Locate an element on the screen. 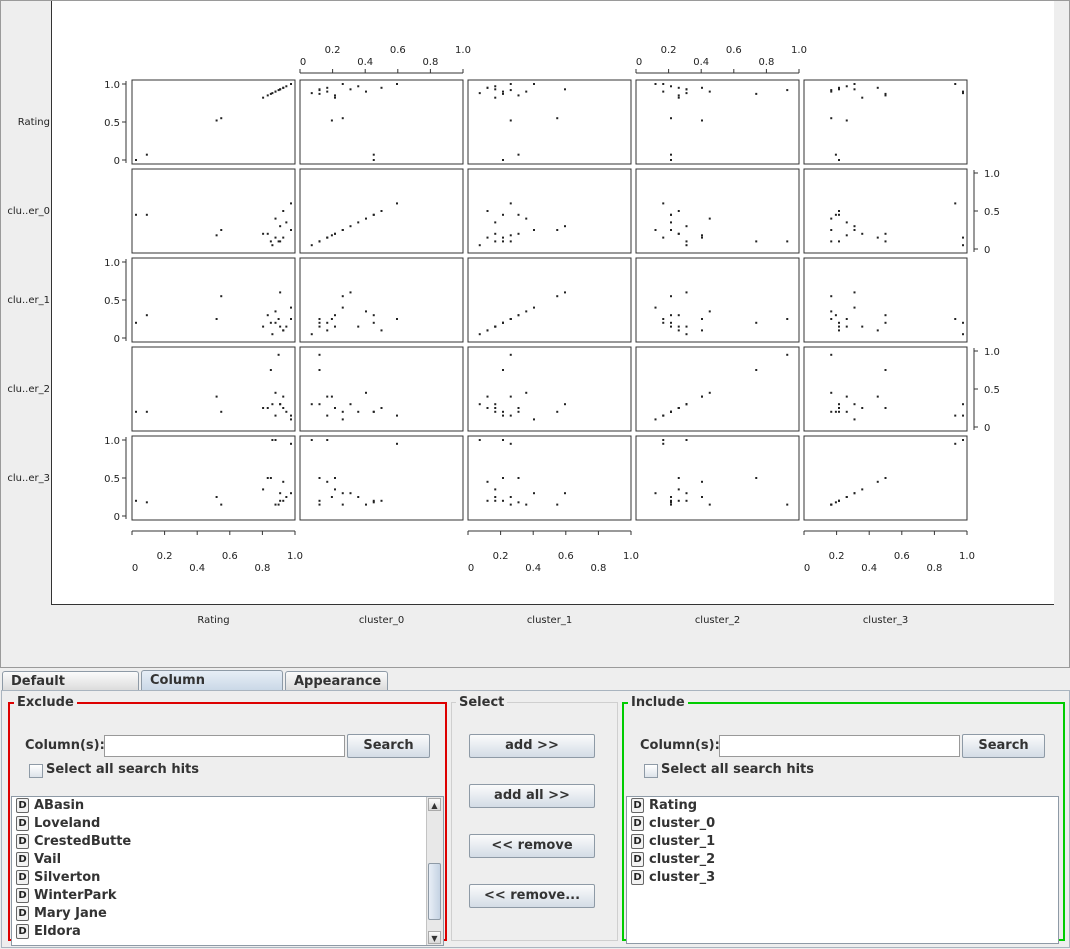 The height and width of the screenshot is (949, 1070). exclude-list-item: D Mary Jane is located at coordinates (227, 914).